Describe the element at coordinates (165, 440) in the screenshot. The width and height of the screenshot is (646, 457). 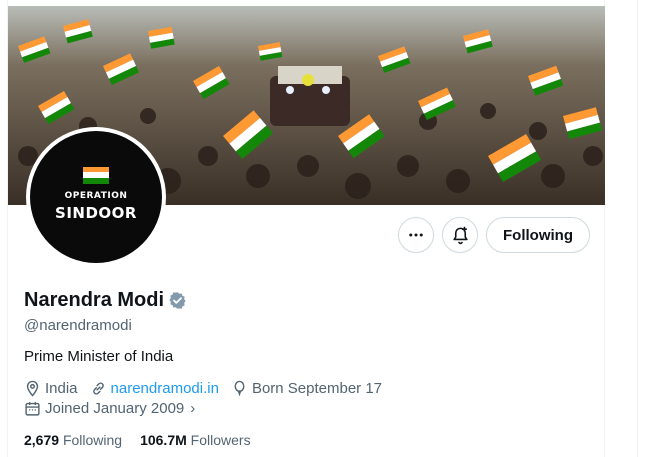
I see `followers-count: 106.7M` at that location.